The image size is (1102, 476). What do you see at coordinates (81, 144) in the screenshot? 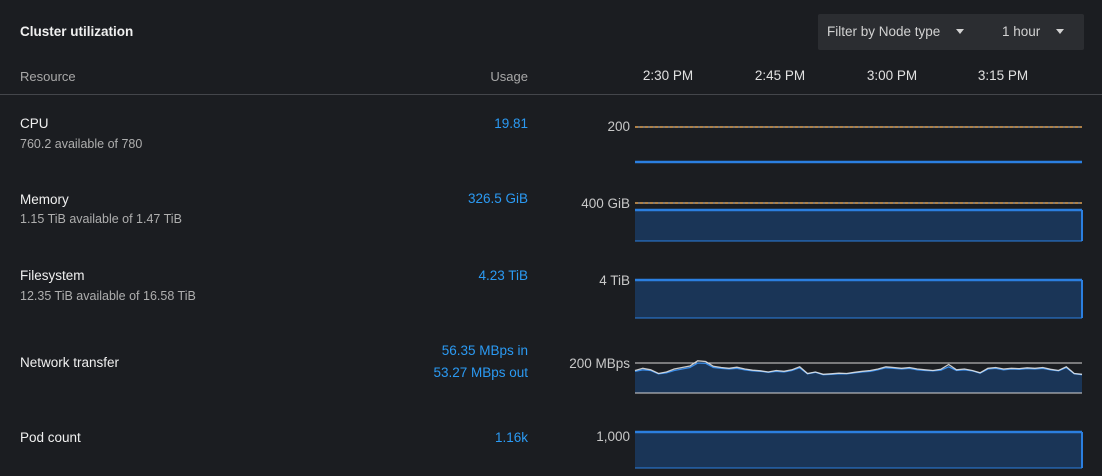
I see `resource-available-cpu: 760.2 available of 780` at bounding box center [81, 144].